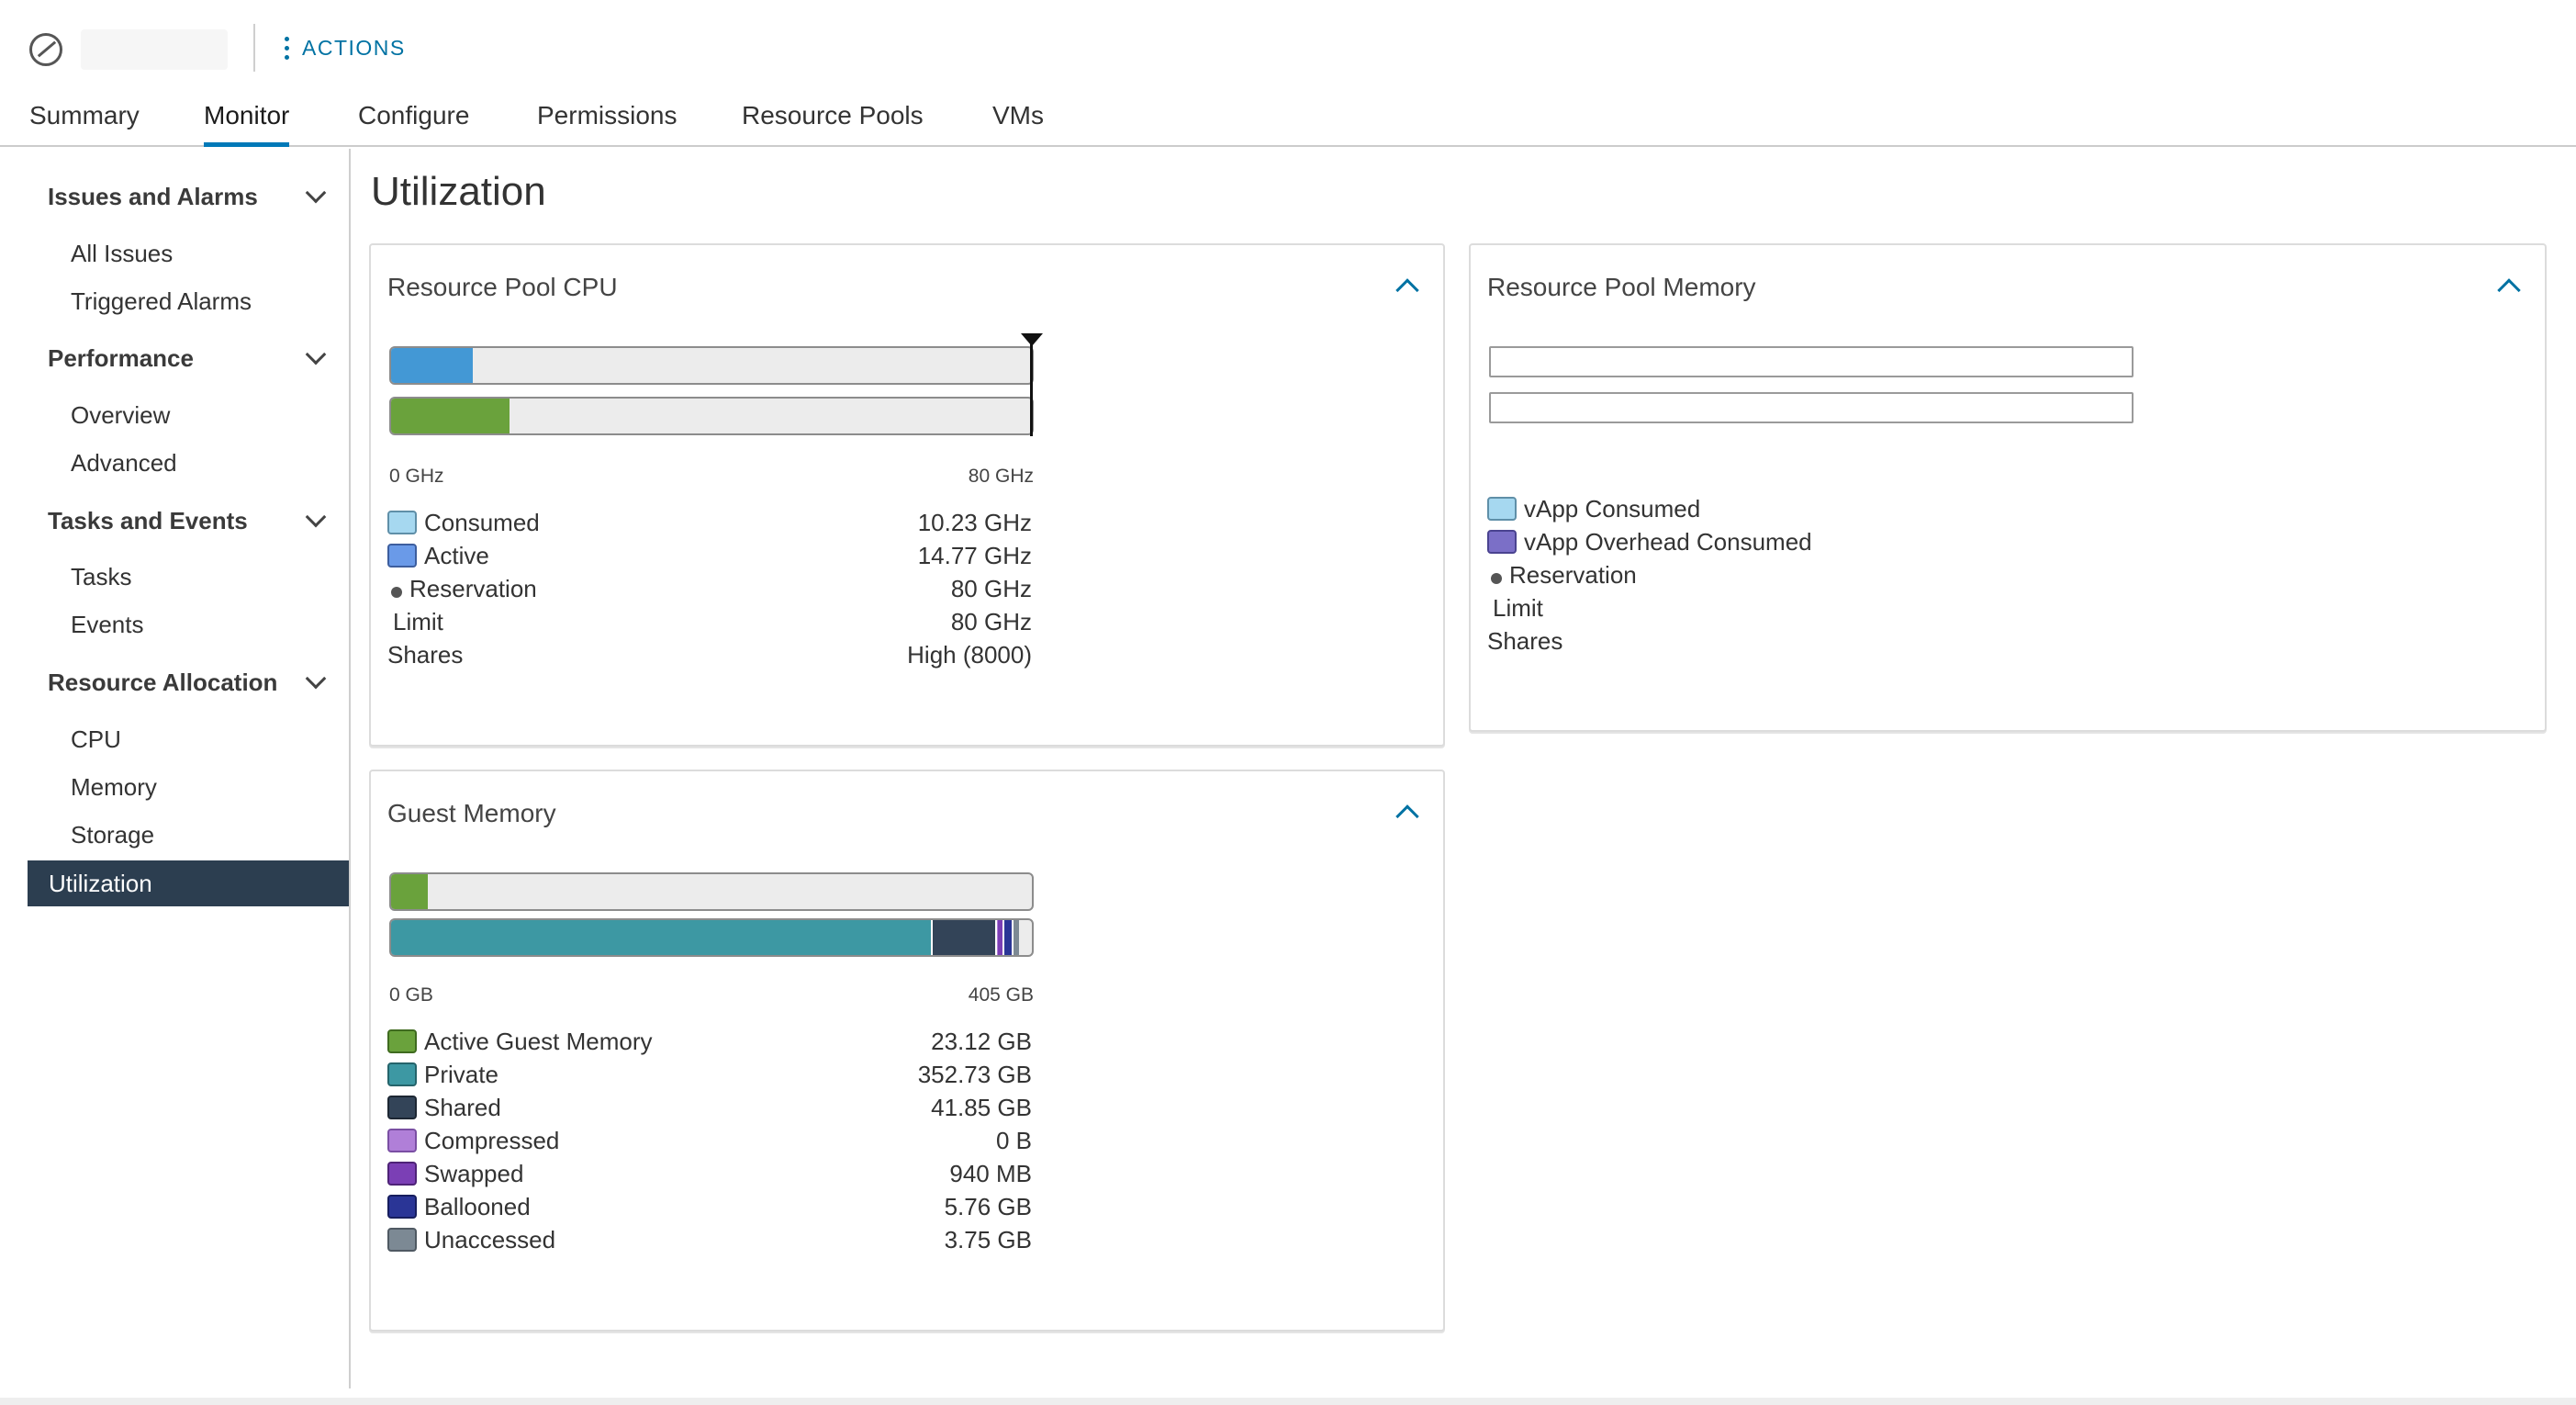 This screenshot has height=1405, width=2576. I want to click on legend-row-shared: Shared 41.85 GB, so click(709, 1107).